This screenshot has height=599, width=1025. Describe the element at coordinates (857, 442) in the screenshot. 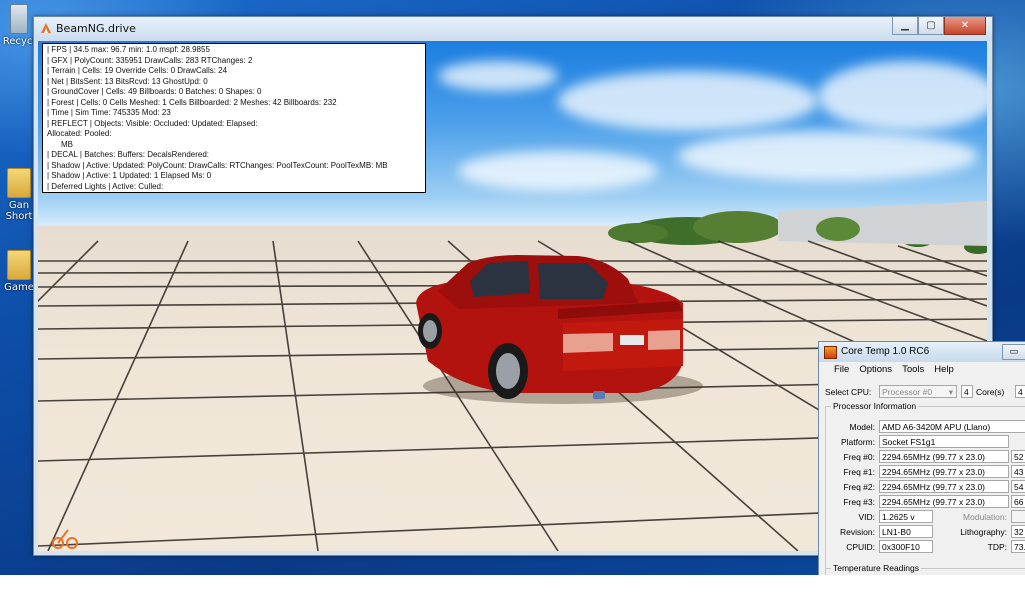

I see `platform-label: Platform:` at that location.